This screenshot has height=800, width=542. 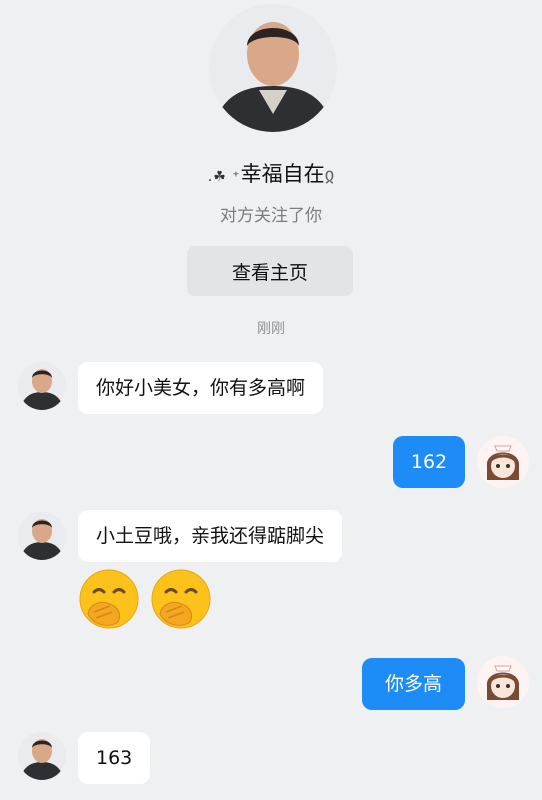 What do you see at coordinates (271, 329) in the screenshot?
I see `message-timestamp: 刚刚` at bounding box center [271, 329].